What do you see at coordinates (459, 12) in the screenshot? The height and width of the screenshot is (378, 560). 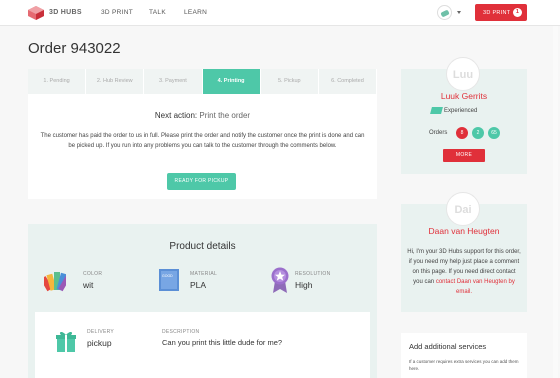 I see `chevron-down-icon` at bounding box center [459, 12].